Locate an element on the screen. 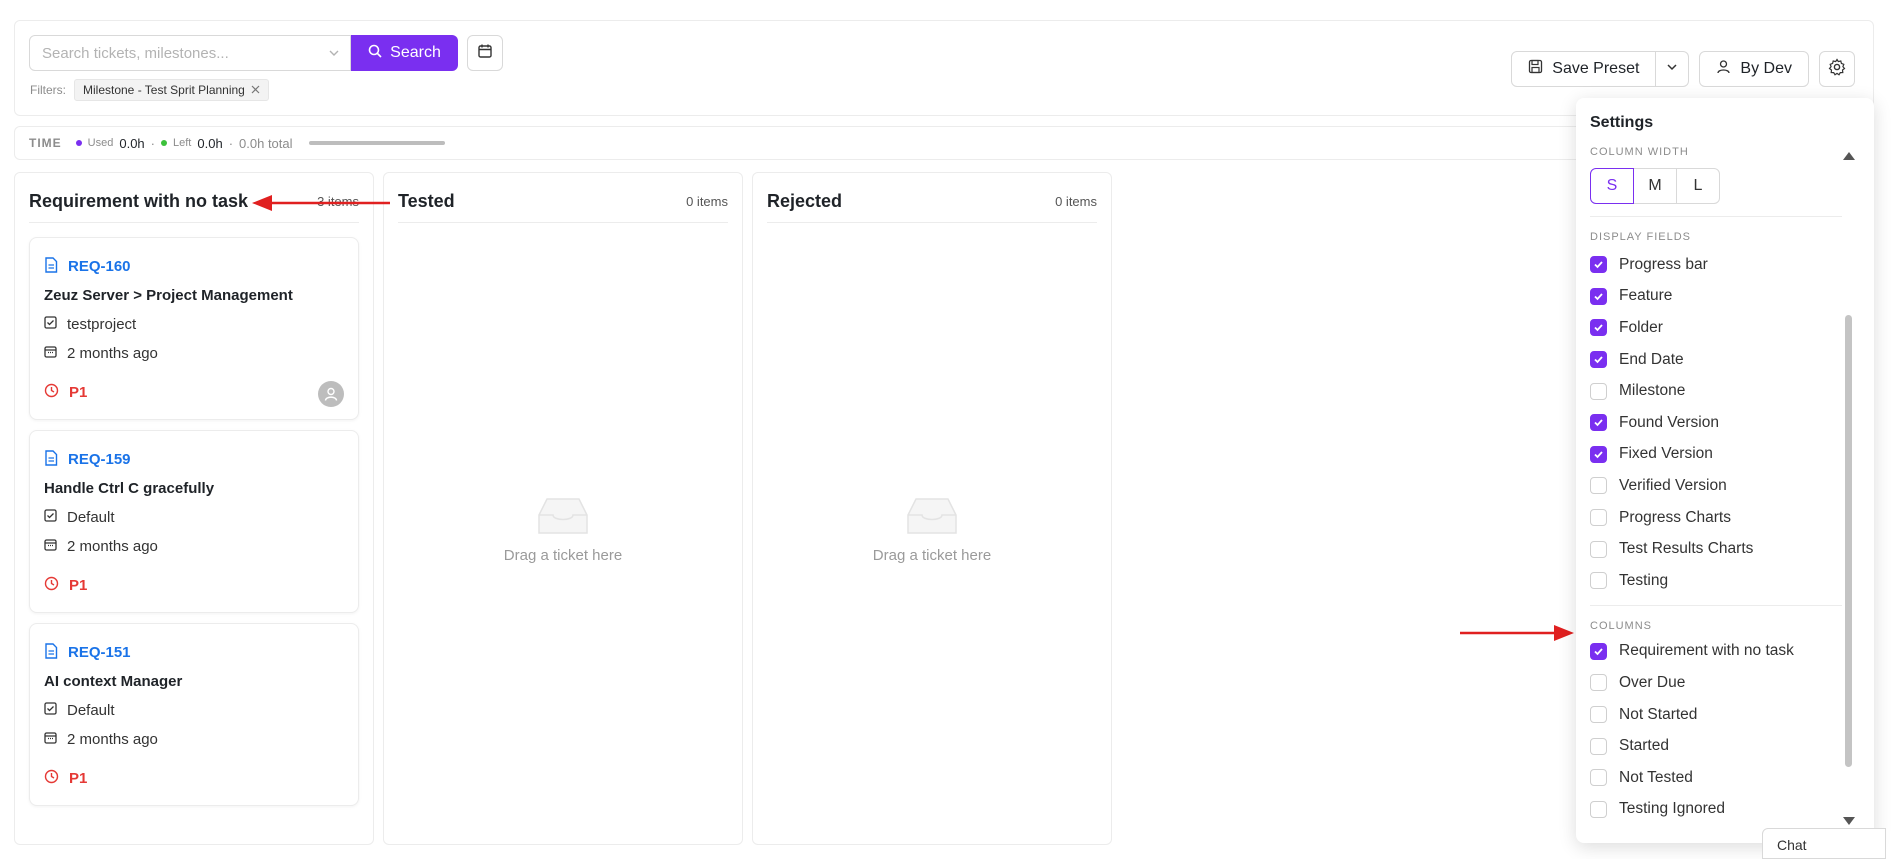 This screenshot has height=859, width=1902. checkbox-row: Folder is located at coordinates (1725, 328).